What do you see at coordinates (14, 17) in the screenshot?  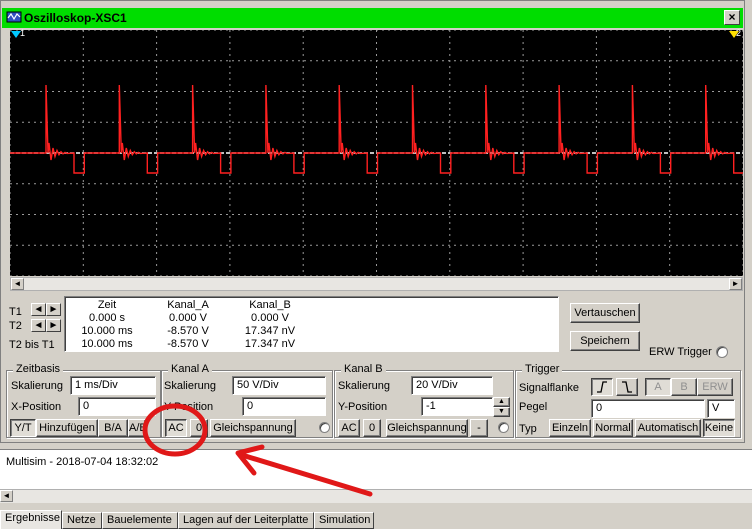 I see `oscilloscope-app-icon` at bounding box center [14, 17].